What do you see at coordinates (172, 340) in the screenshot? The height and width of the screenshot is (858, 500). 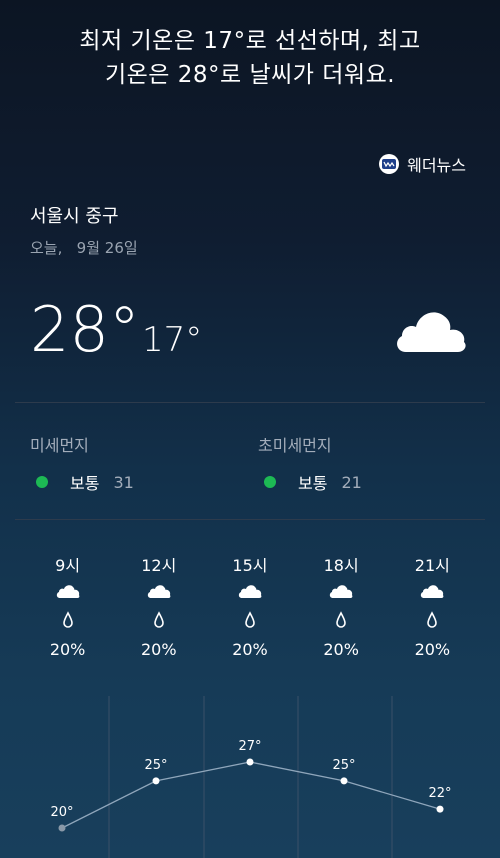 I see `current-low-temp: 17°` at bounding box center [172, 340].